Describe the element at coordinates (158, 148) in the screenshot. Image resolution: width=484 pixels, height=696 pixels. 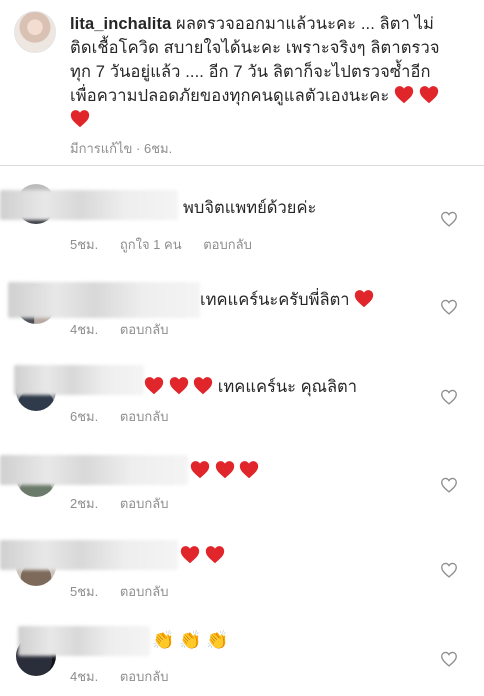
I see `caption-time: 6ชม.` at that location.